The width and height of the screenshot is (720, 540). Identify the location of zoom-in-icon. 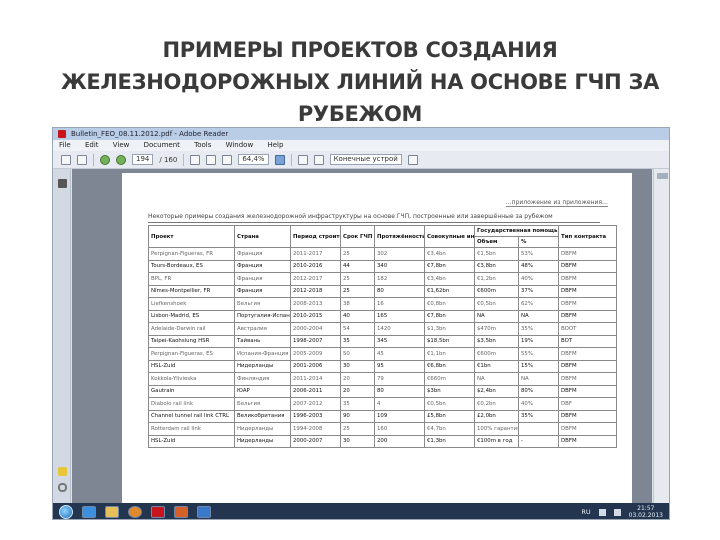
(279, 159).